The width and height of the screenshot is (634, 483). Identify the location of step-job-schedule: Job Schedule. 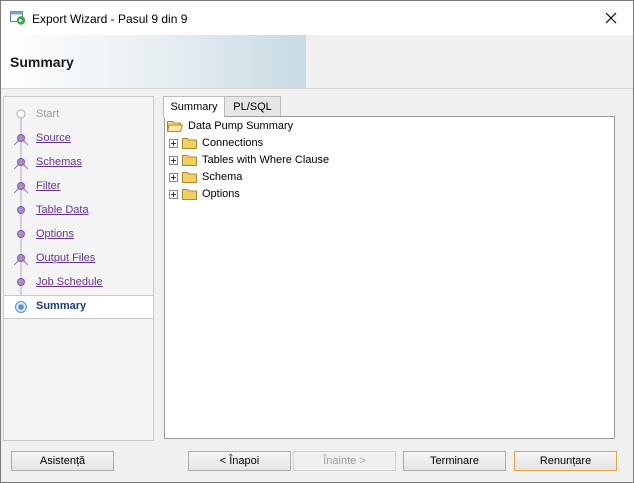
(78, 283).